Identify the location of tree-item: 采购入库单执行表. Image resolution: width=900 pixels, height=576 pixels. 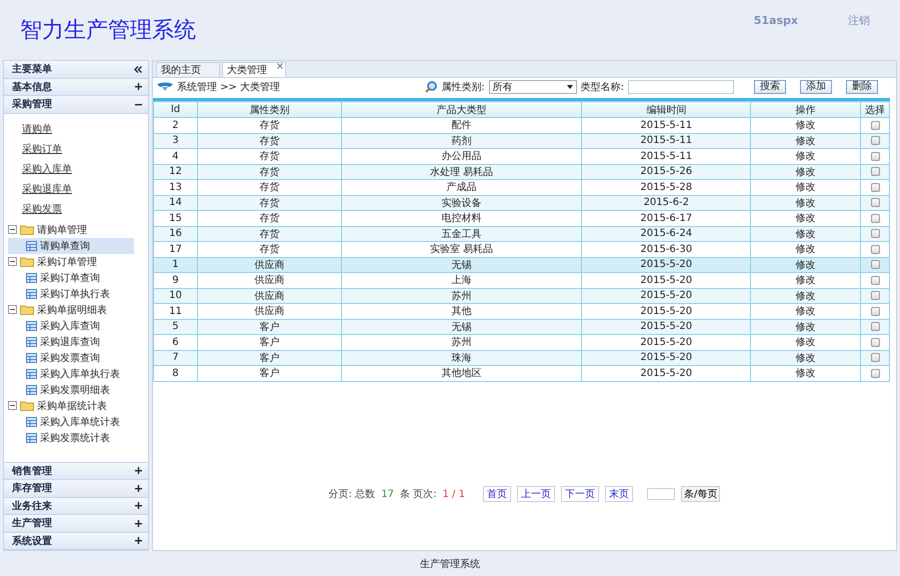
(71, 374).